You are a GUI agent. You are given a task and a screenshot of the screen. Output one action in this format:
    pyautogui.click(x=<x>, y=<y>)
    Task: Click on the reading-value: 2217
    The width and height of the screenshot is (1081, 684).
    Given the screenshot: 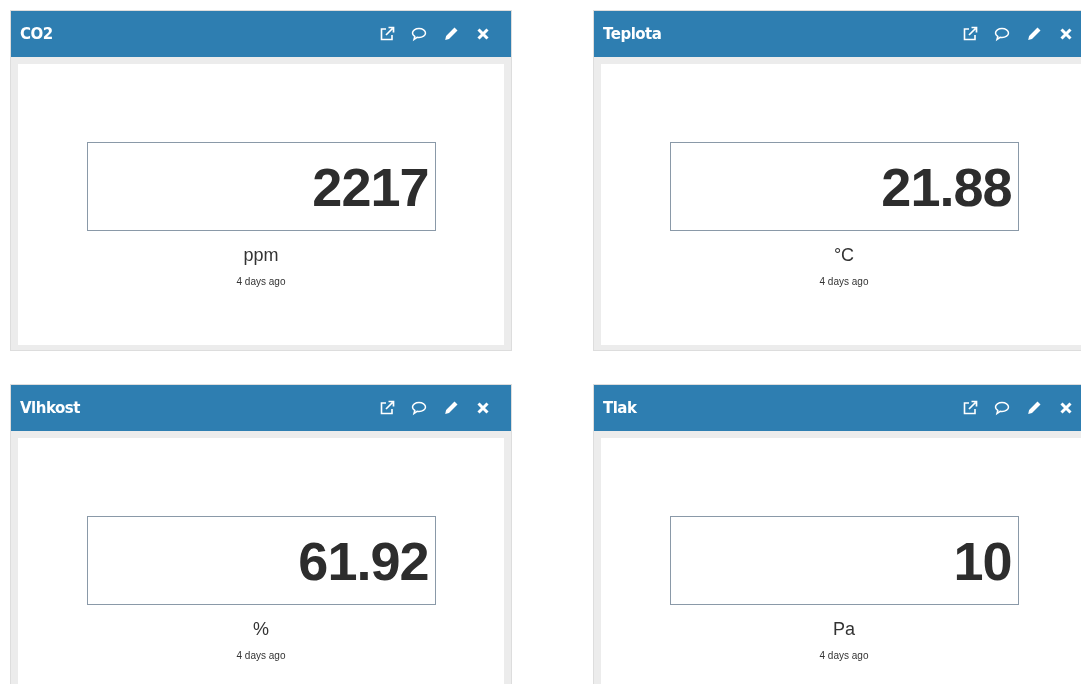 What is the action you would take?
    pyautogui.click(x=370, y=186)
    